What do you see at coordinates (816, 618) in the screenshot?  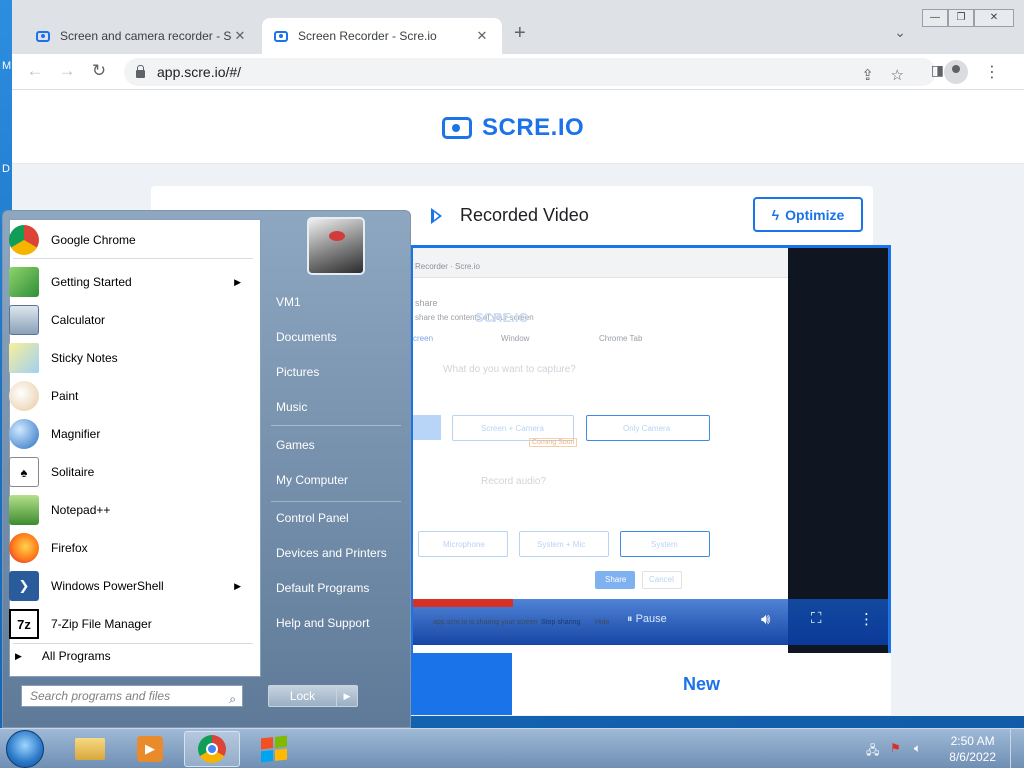 I see `fullscreen-icon: ⛶` at bounding box center [816, 618].